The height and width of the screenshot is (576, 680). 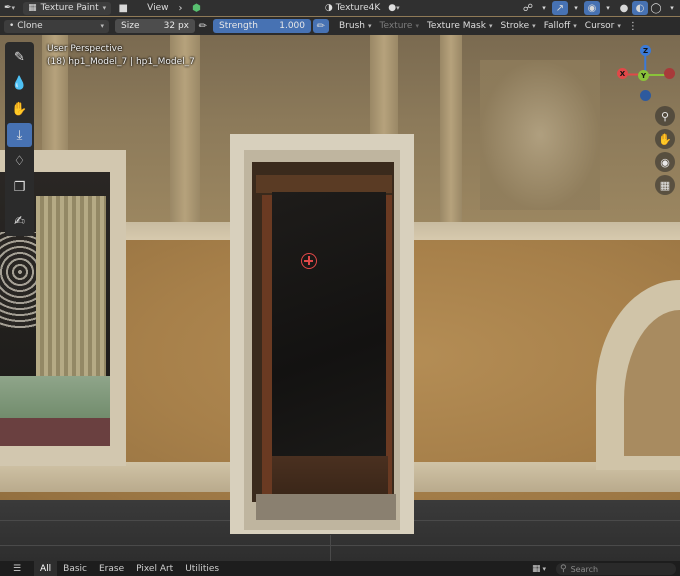 What do you see at coordinates (396, 26) in the screenshot?
I see `texture-menu-label: Texture` at bounding box center [396, 26].